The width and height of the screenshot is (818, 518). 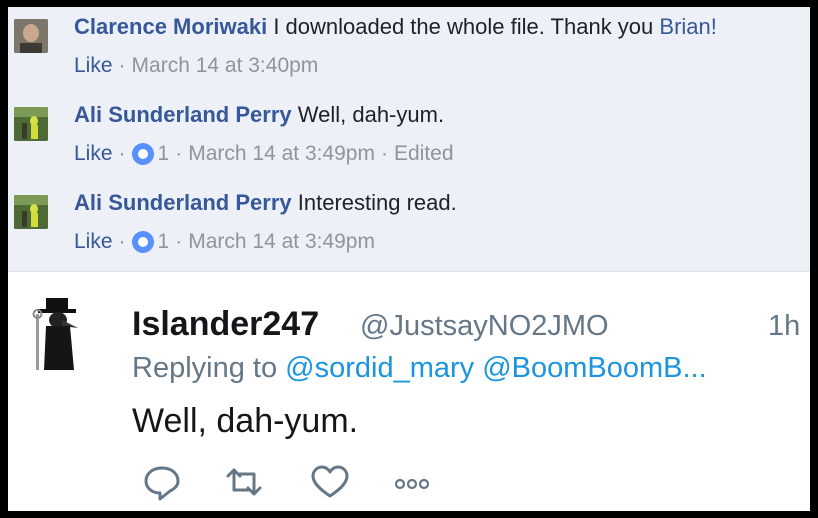 I want to click on mention-link: Brian!, so click(x=687, y=26).